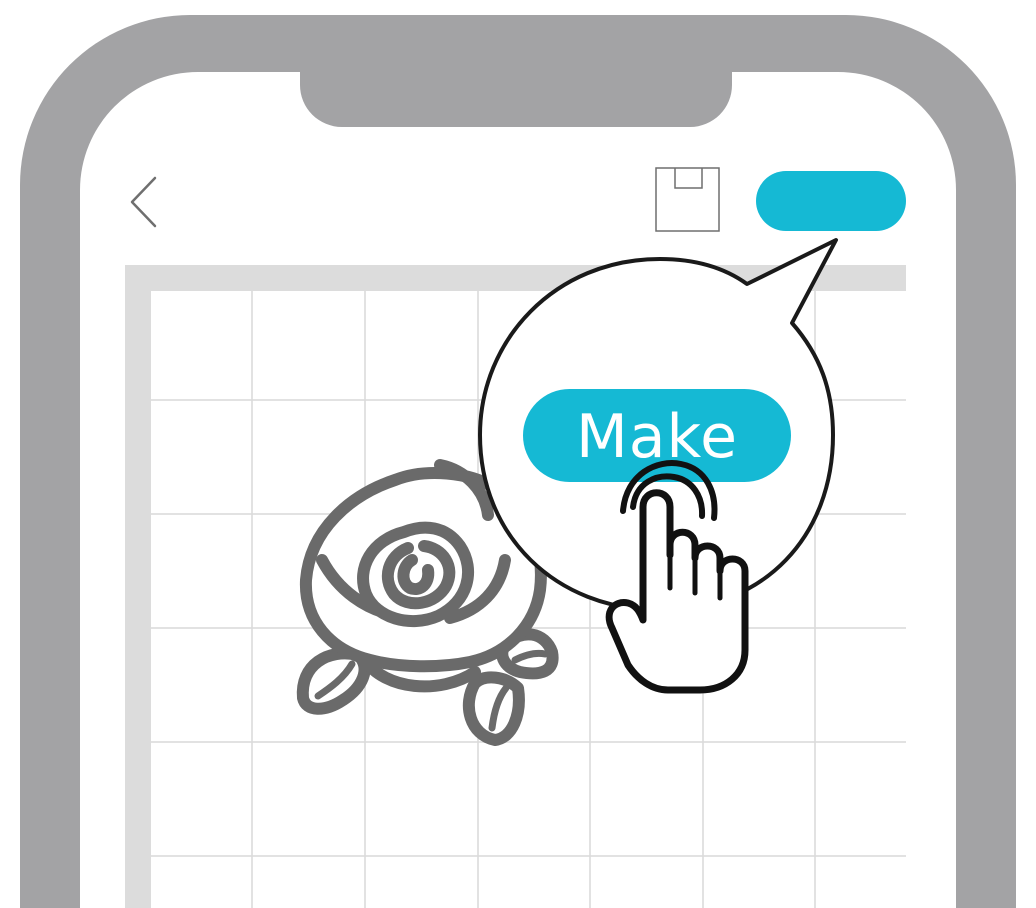 The image size is (1036, 908). I want to click on save-button, so click(687, 199).